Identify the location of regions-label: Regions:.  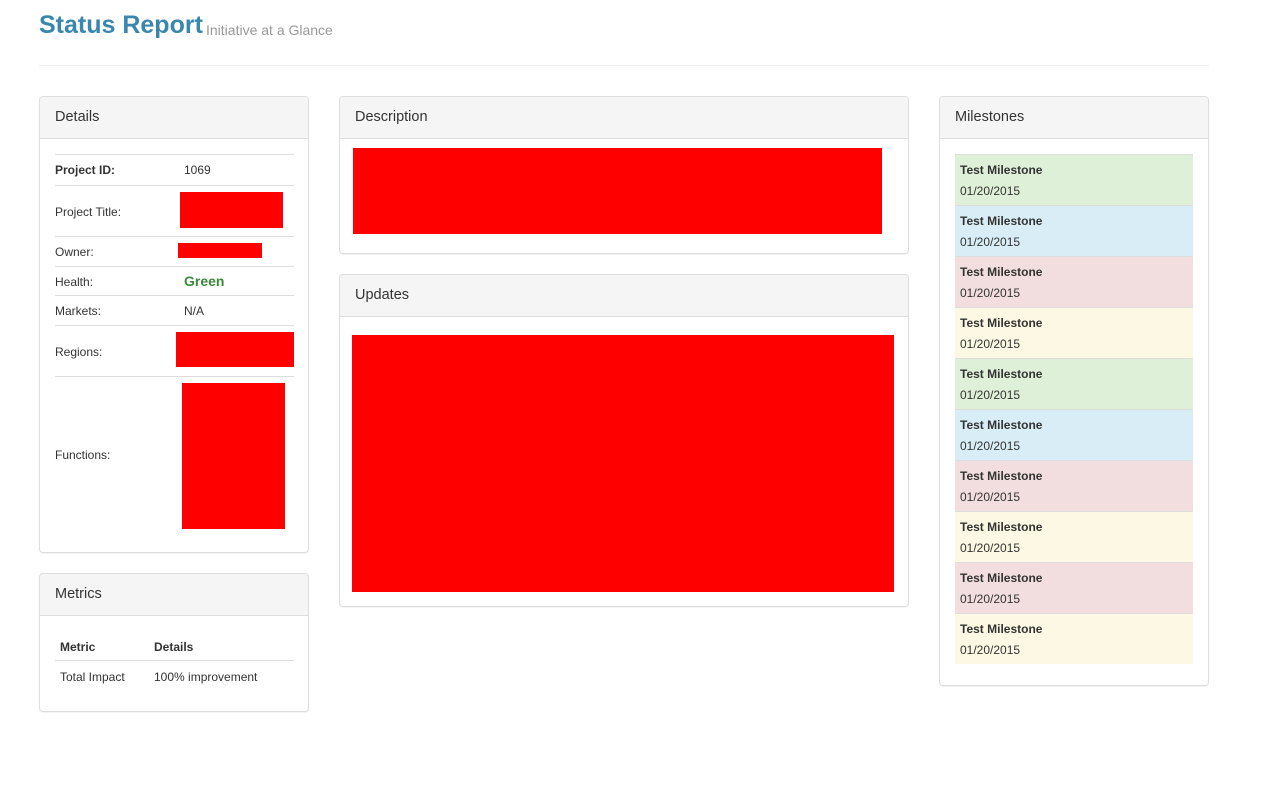
(79, 352).